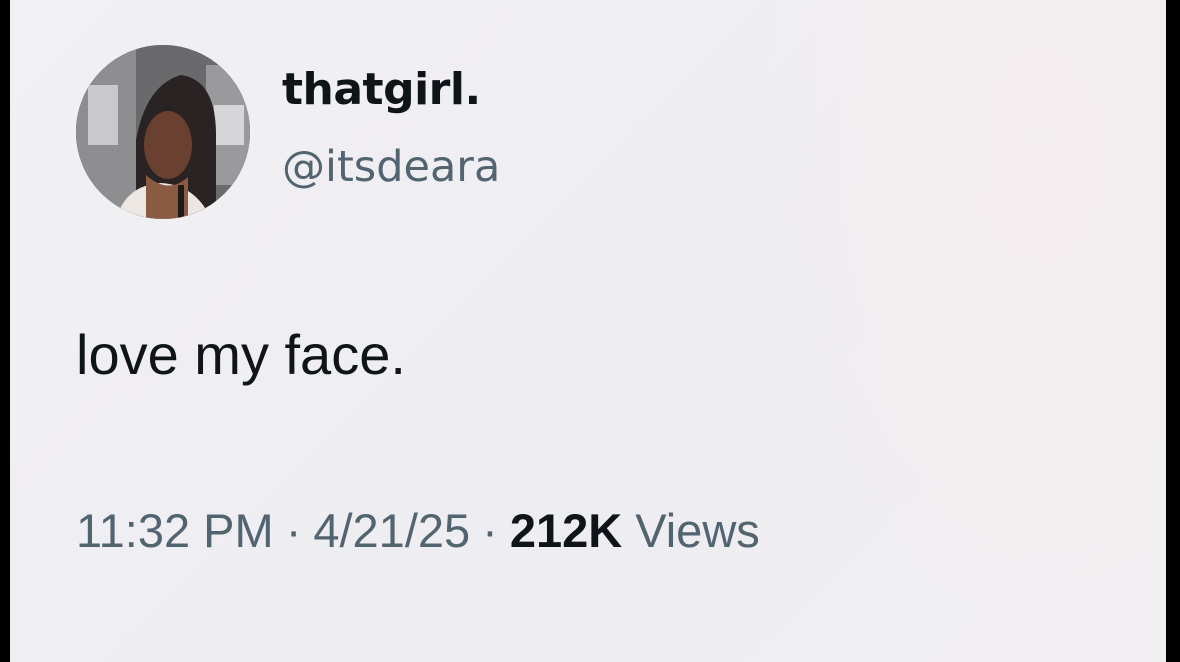  Describe the element at coordinates (391, 167) in the screenshot. I see `user-handle: @itsdeara` at that location.